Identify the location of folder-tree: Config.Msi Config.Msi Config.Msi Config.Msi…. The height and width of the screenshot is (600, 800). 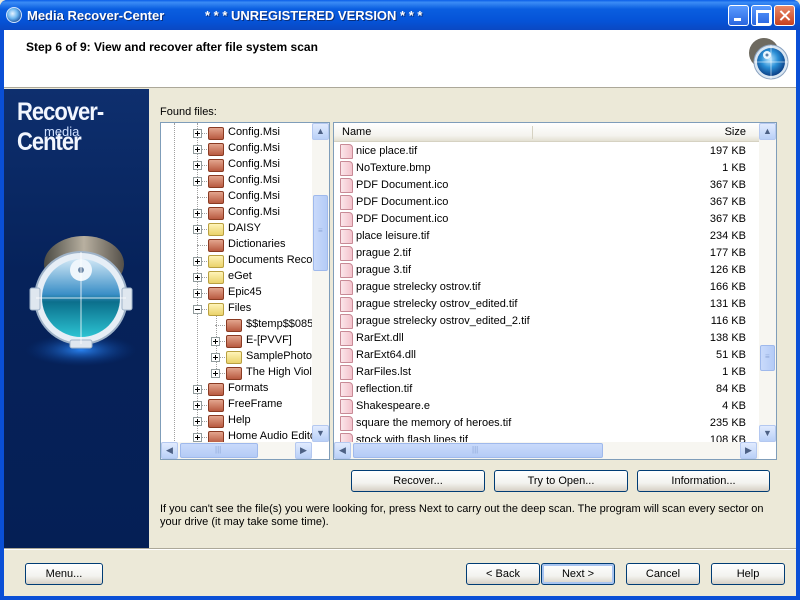
(245, 291).